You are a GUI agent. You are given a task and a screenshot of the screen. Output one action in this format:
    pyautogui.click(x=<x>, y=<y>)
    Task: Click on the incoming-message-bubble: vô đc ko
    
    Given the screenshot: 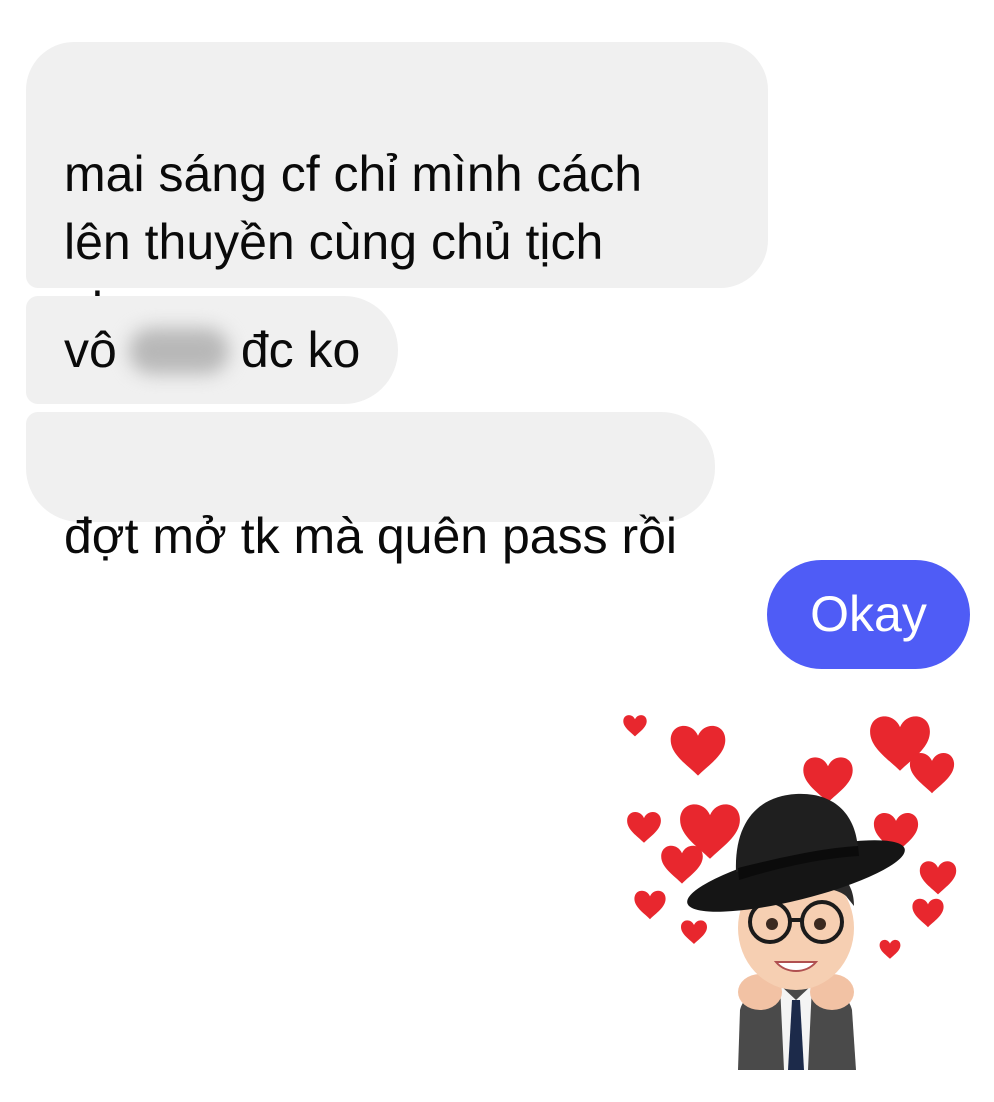 What is the action you would take?
    pyautogui.click(x=212, y=350)
    